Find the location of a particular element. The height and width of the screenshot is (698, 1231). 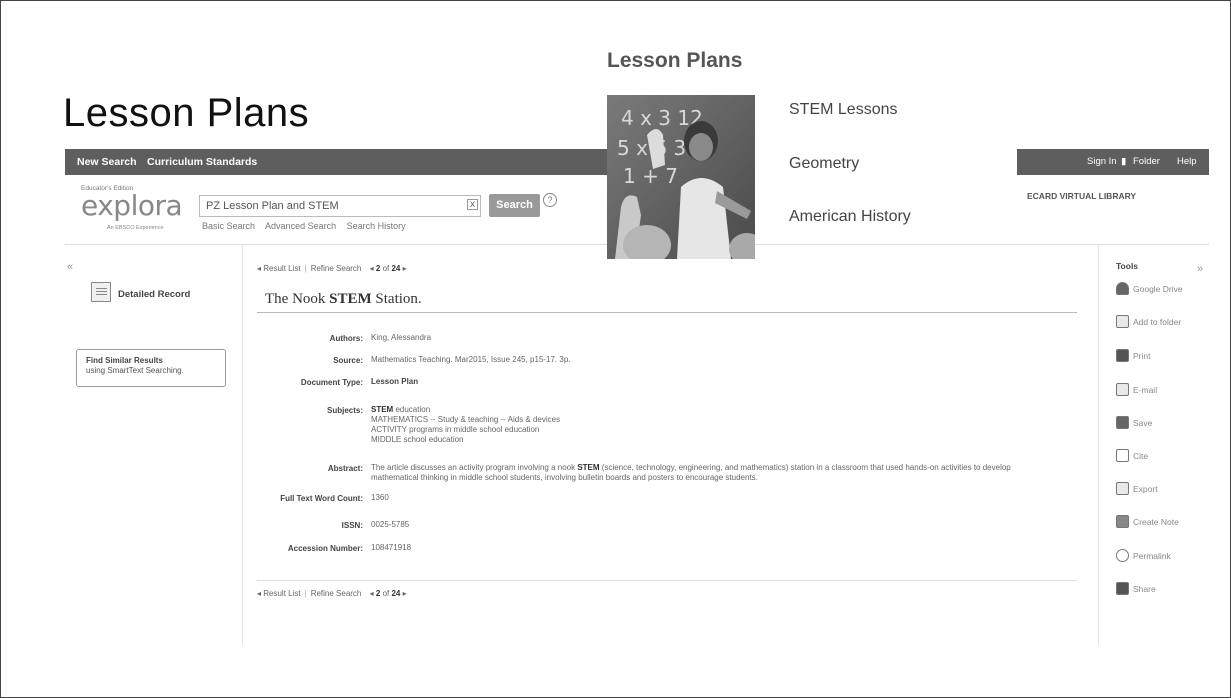

plus-icon is located at coordinates (1122, 588).